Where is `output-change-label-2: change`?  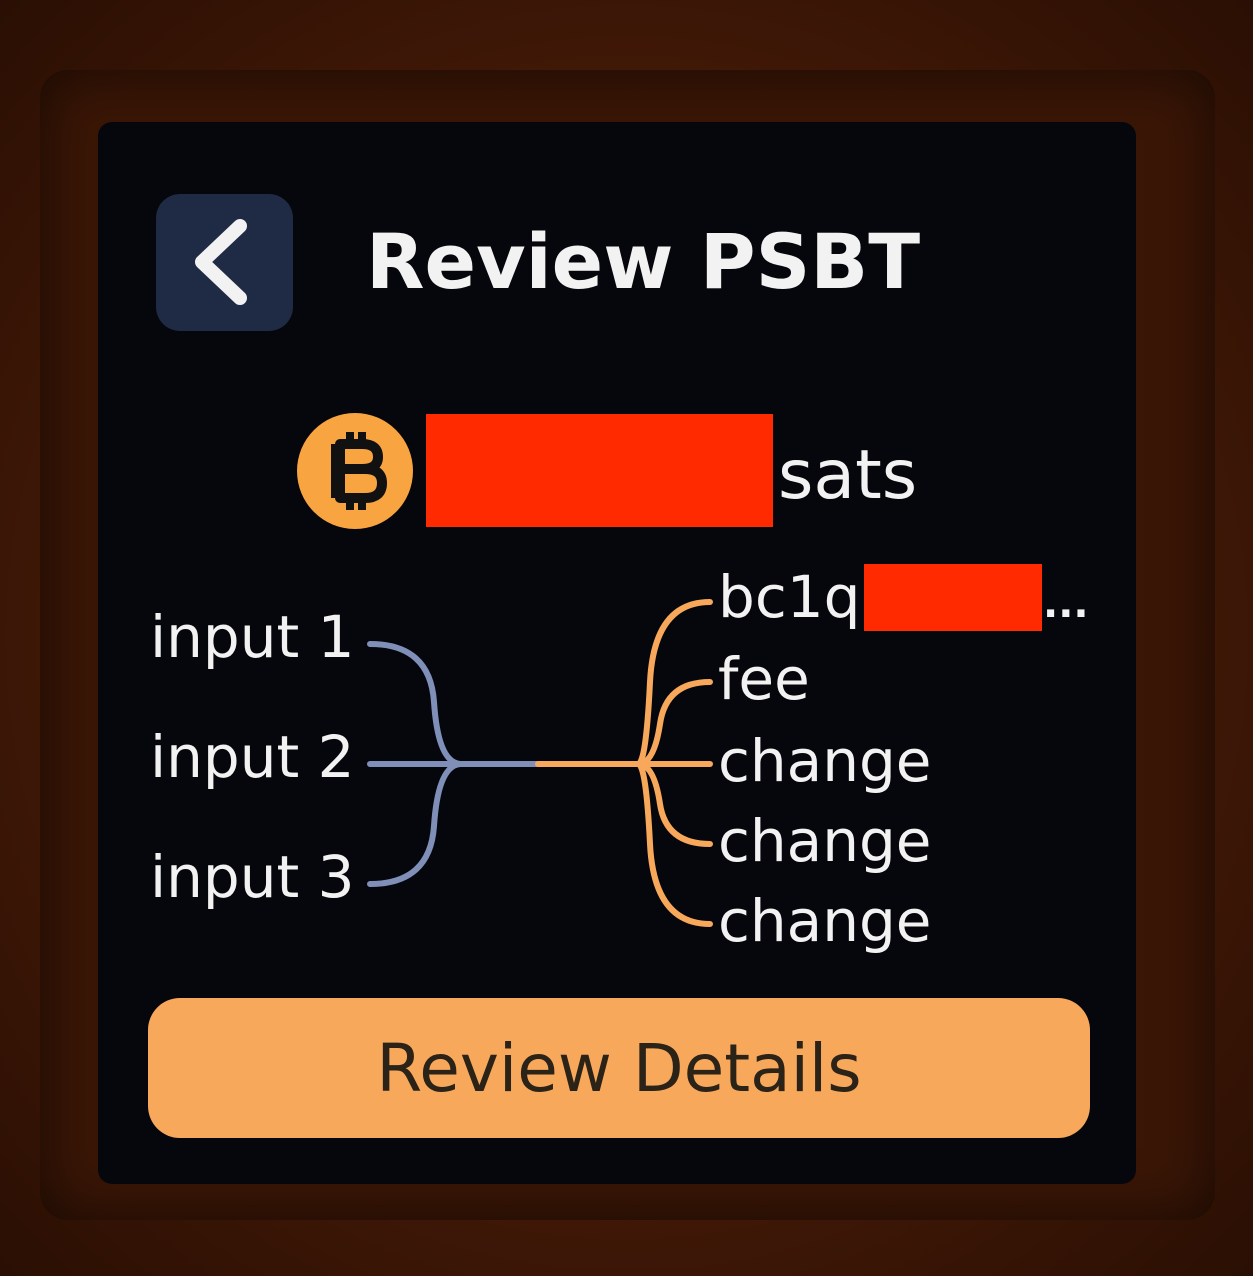 output-change-label-2: change is located at coordinates (825, 841).